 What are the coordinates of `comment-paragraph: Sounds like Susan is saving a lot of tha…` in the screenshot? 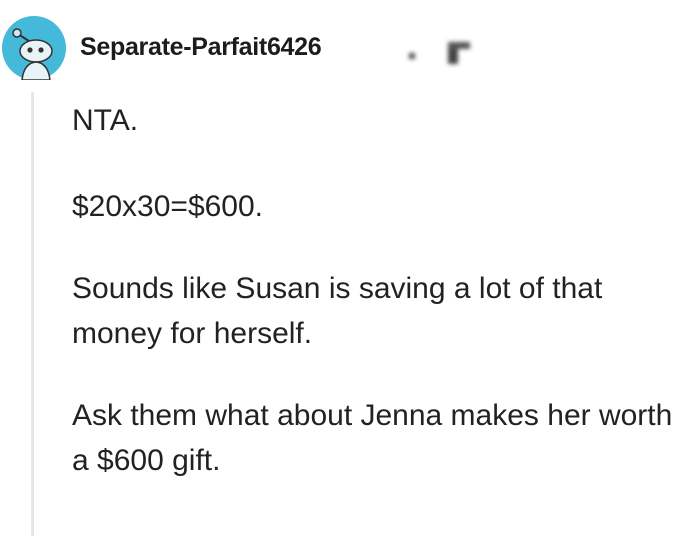 It's located at (337, 311).